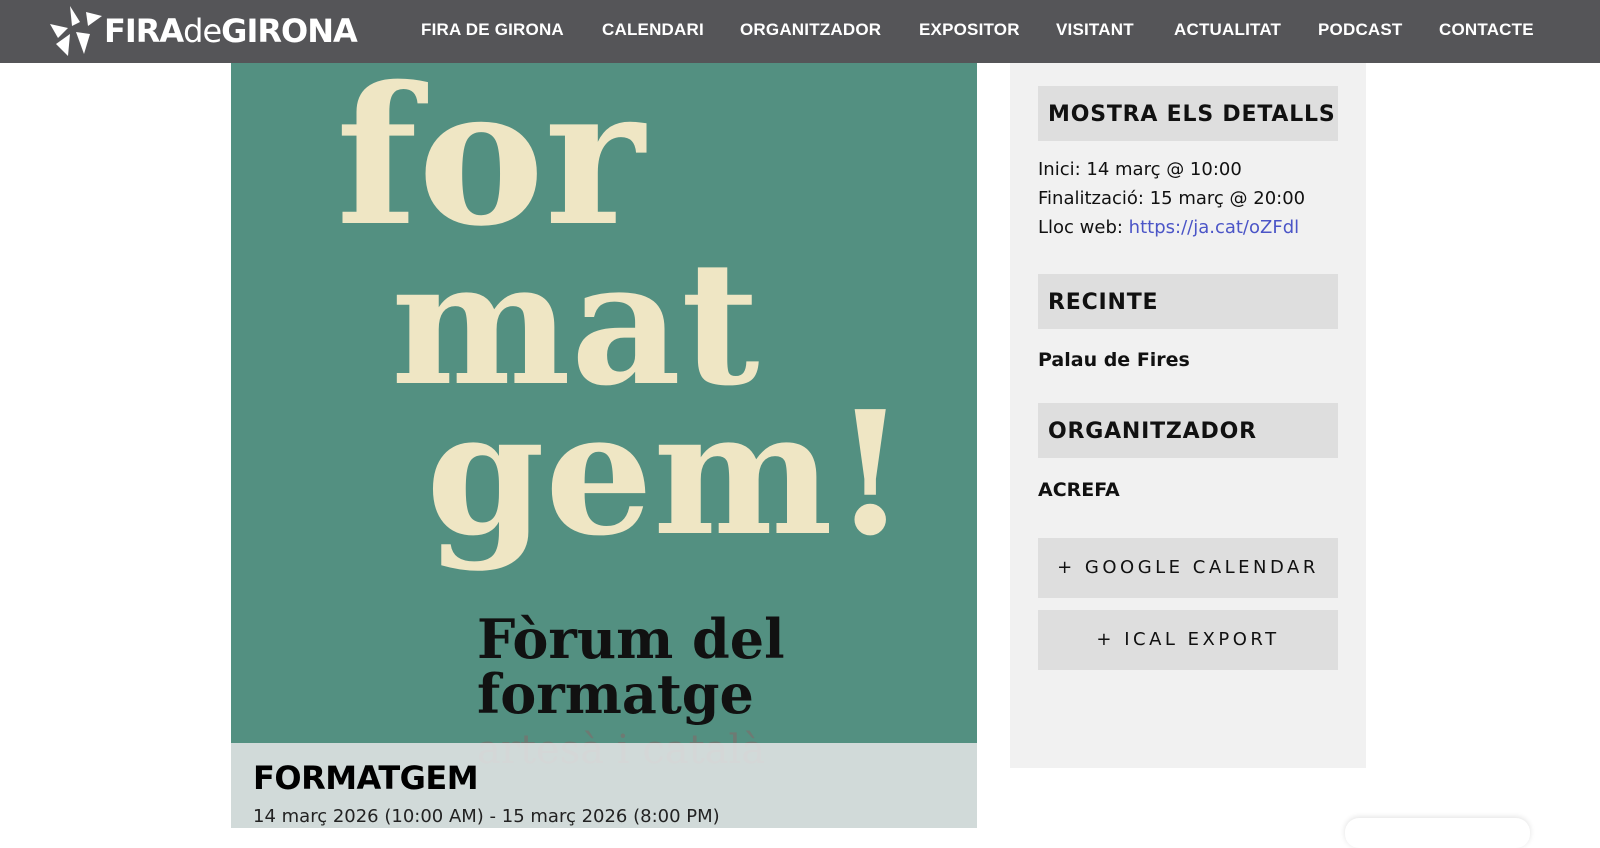  What do you see at coordinates (1172, 198) in the screenshot?
I see `end-time: Finalització: 15 març @ 20:00` at bounding box center [1172, 198].